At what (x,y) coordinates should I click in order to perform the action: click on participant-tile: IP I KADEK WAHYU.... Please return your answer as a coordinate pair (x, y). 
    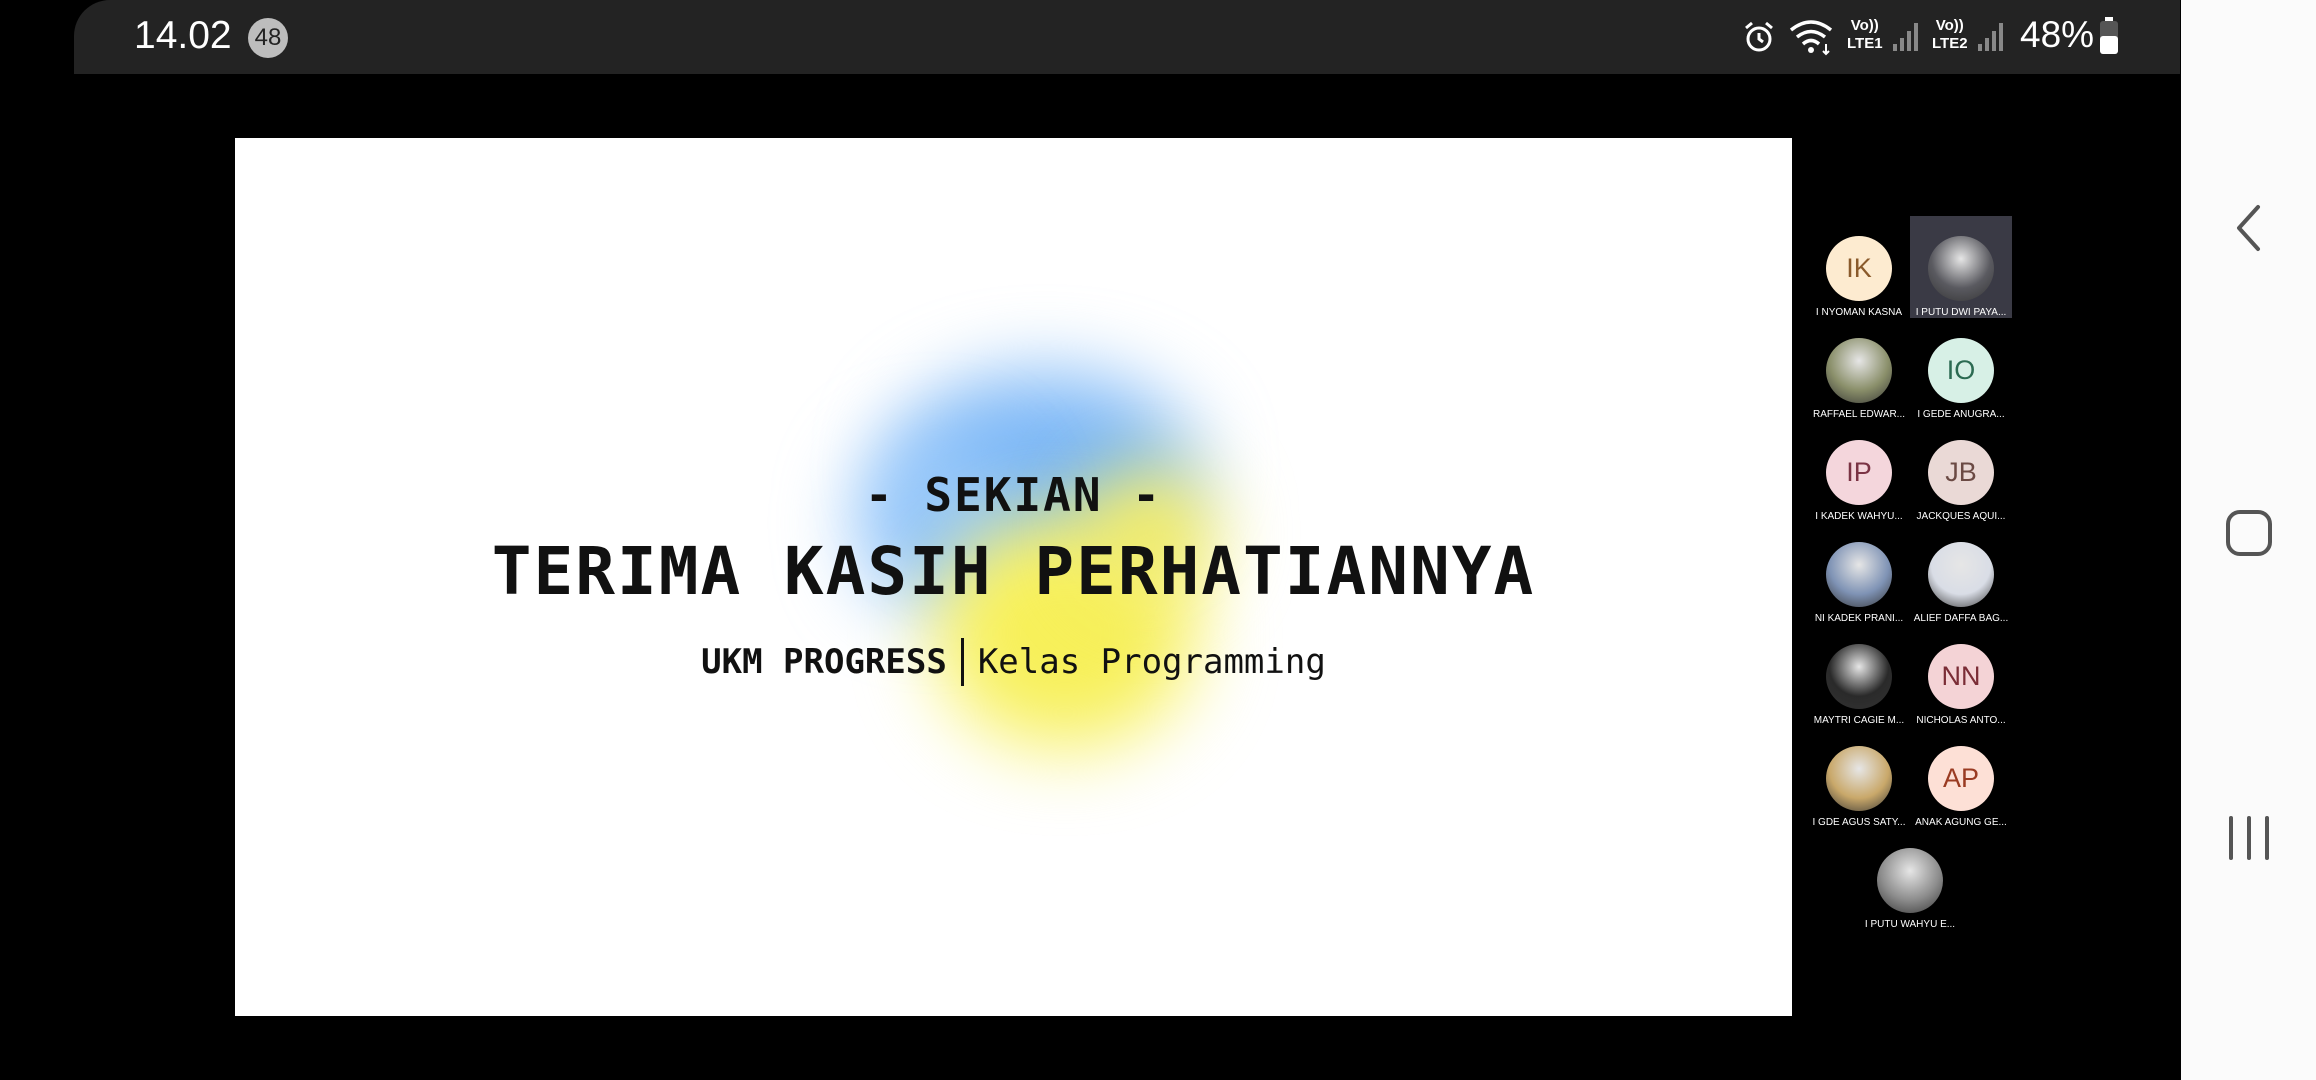
    Looking at the image, I should click on (1859, 471).